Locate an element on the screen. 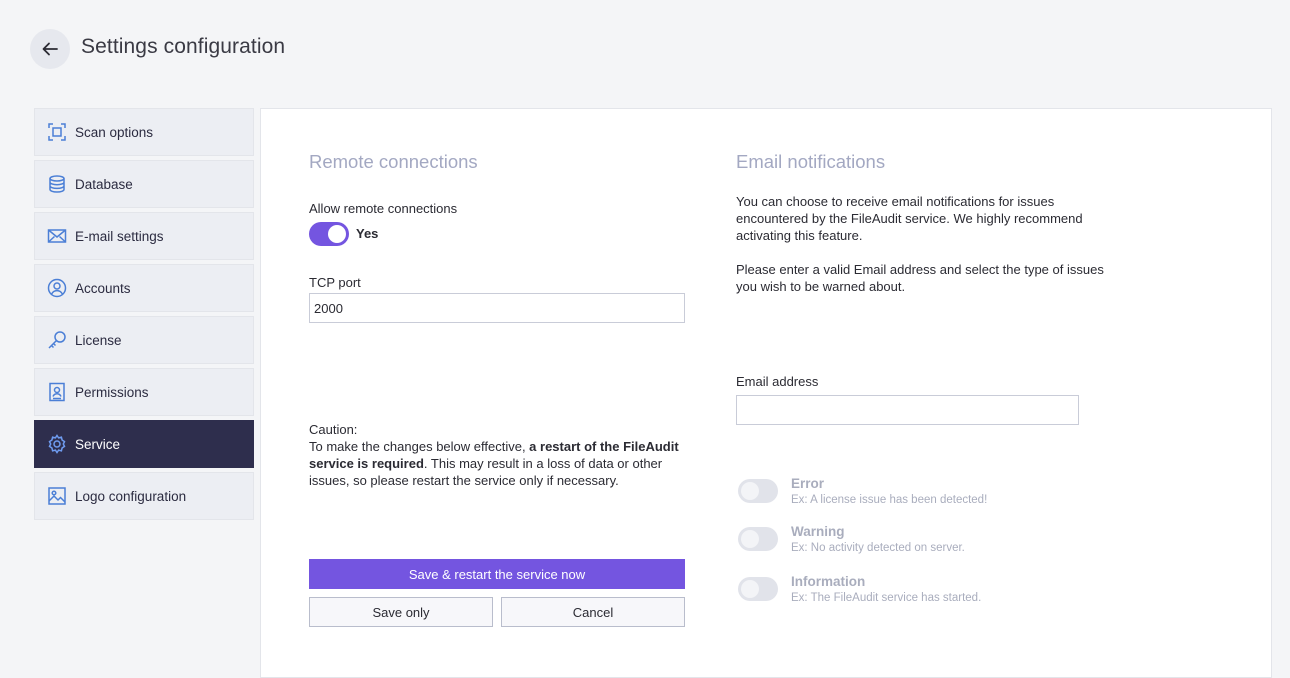 This screenshot has width=1290, height=678. allow-remote-label: Allow remote connections is located at coordinates (383, 208).